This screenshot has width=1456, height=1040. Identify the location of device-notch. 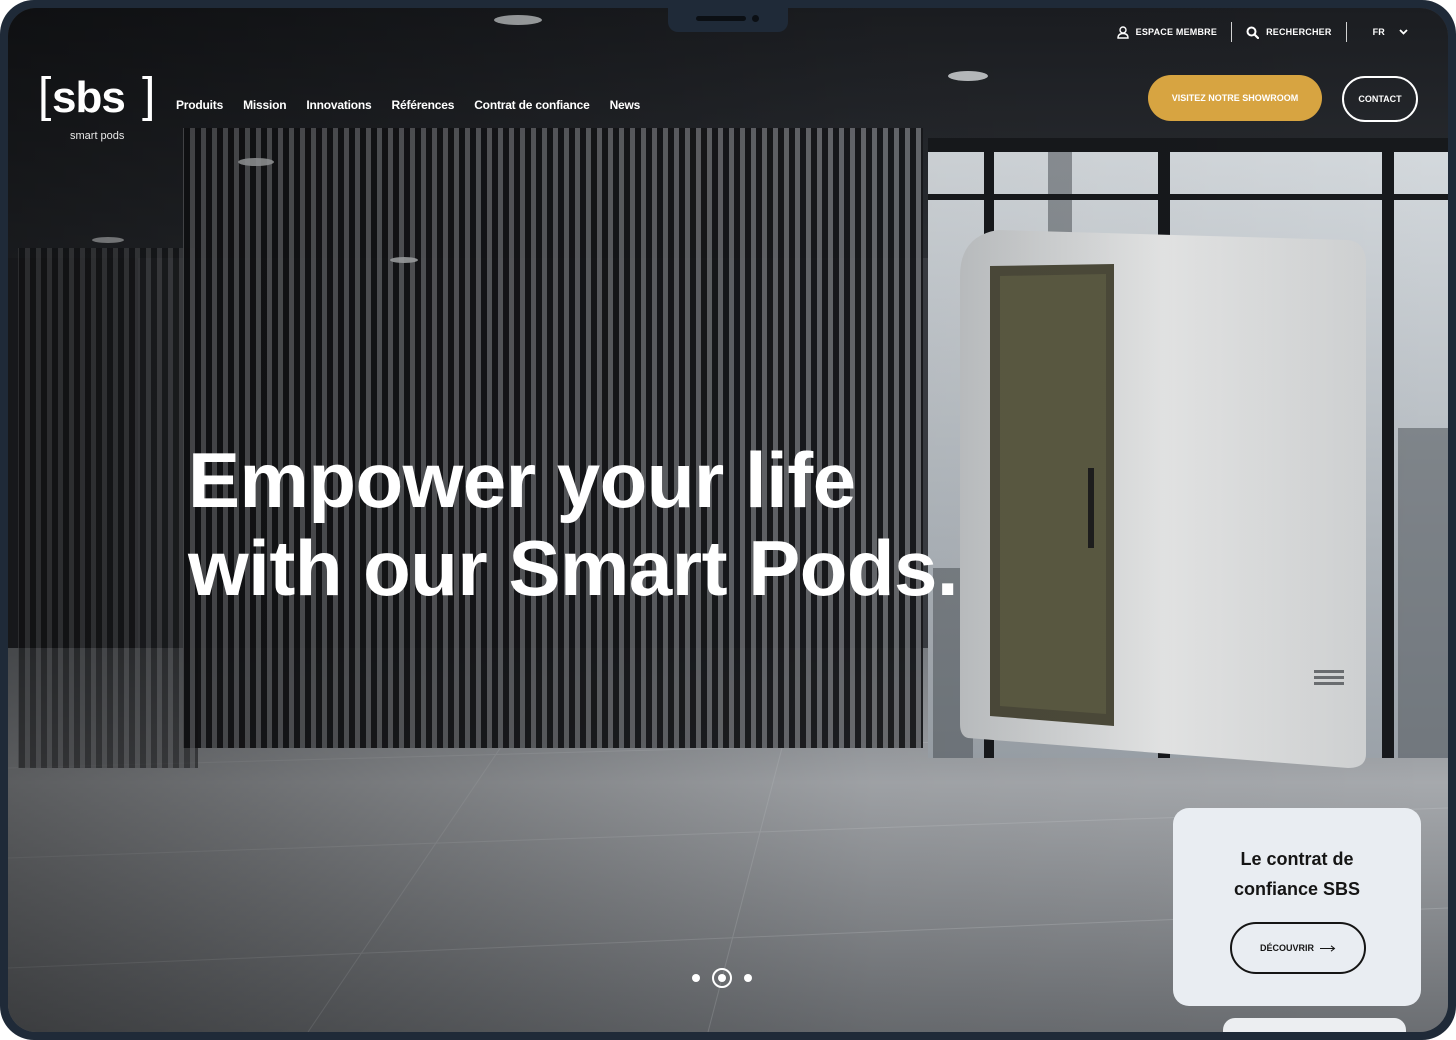
(728, 16).